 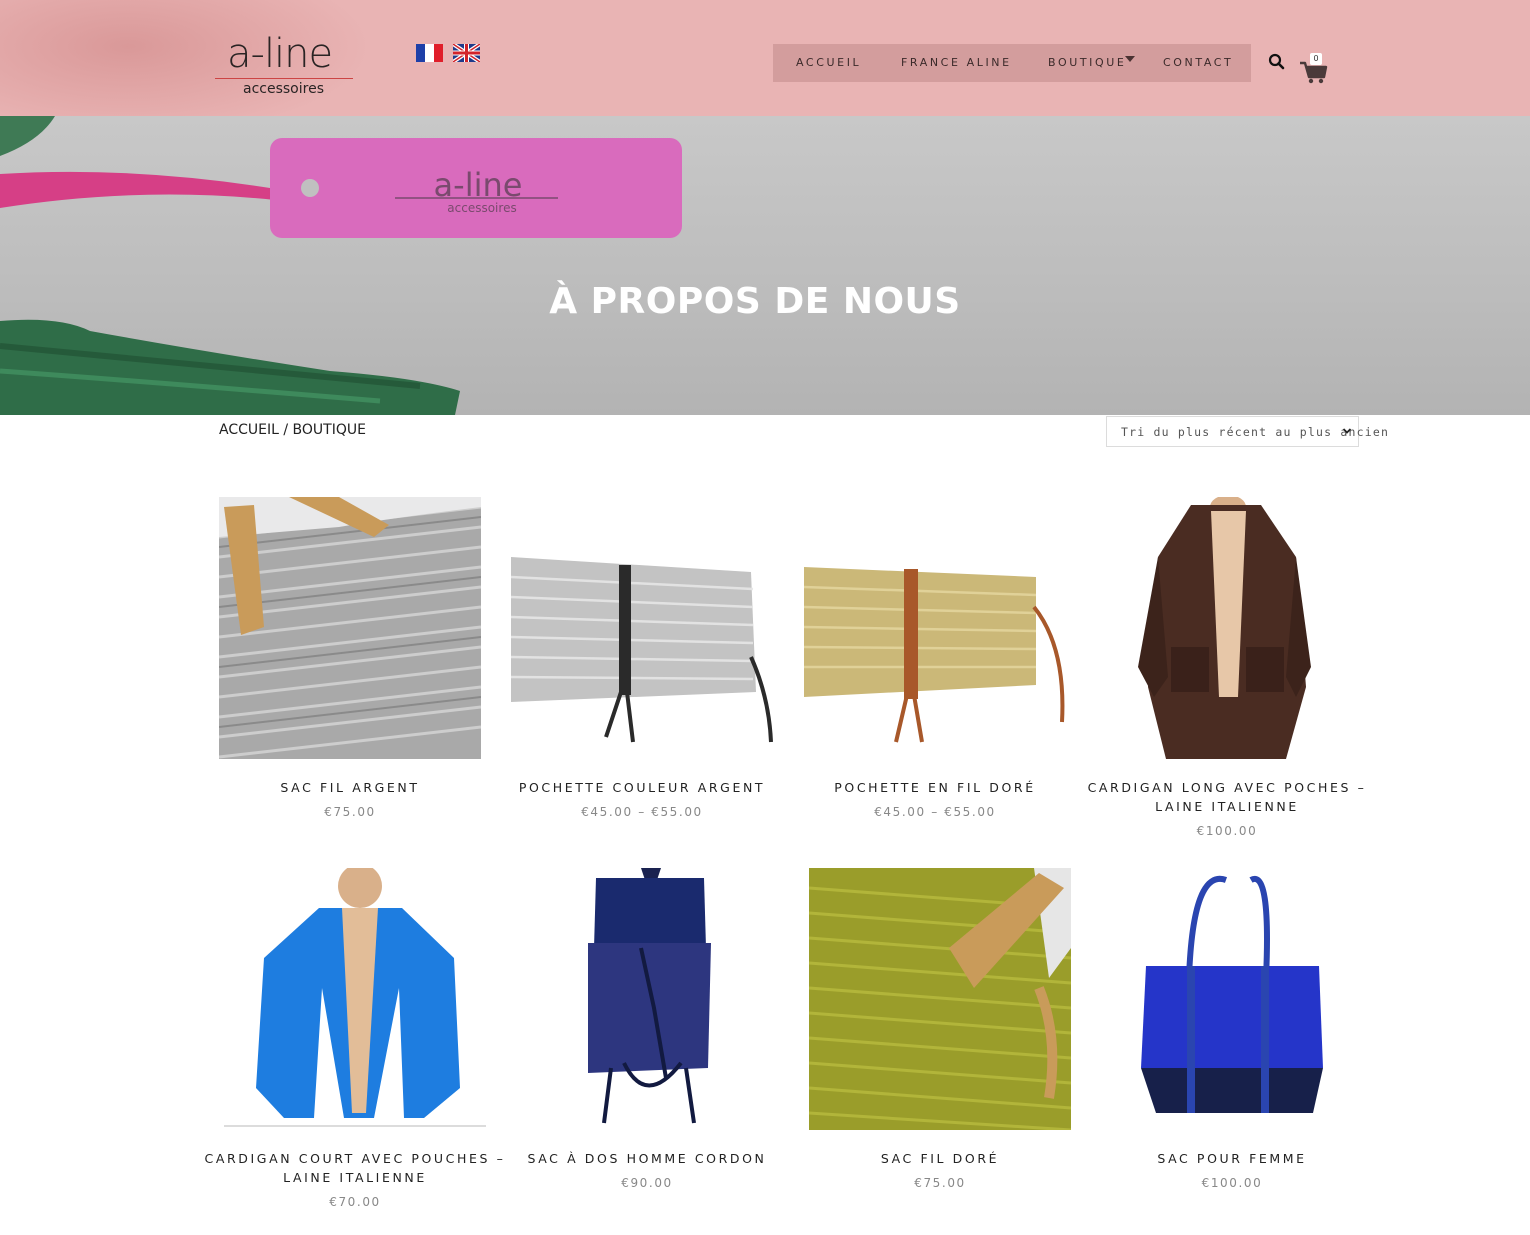 I want to click on product-name: POCHETTE COULEUR ARGENT, so click(x=642, y=787).